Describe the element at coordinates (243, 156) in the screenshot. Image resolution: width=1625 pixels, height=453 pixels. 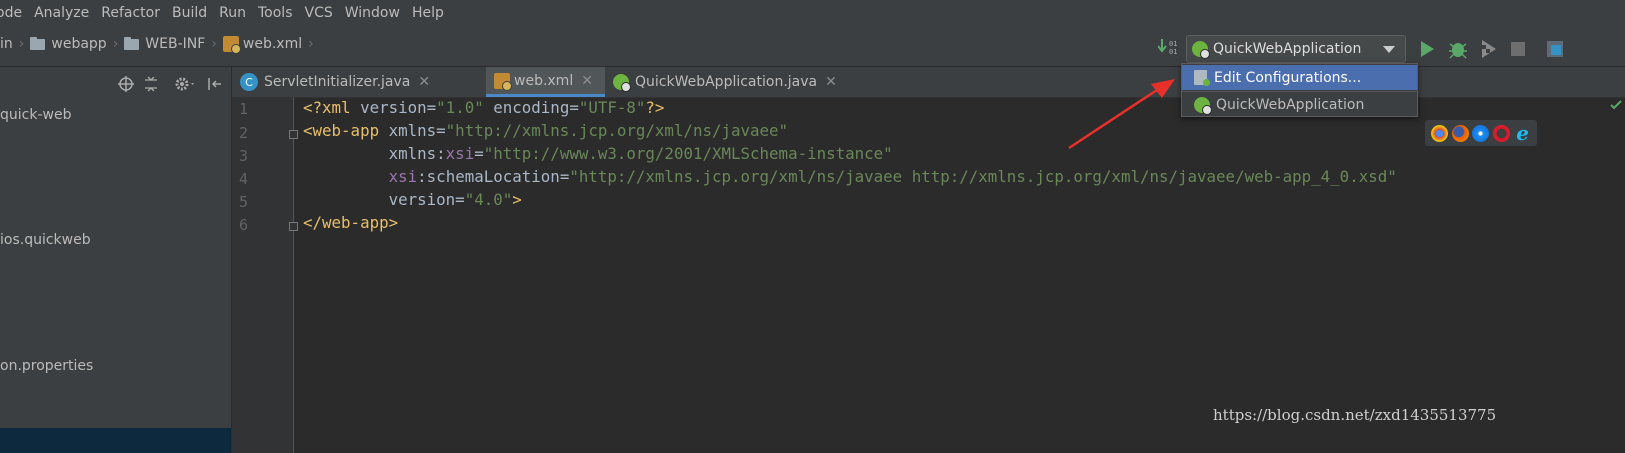
I see `line-number: 3` at that location.